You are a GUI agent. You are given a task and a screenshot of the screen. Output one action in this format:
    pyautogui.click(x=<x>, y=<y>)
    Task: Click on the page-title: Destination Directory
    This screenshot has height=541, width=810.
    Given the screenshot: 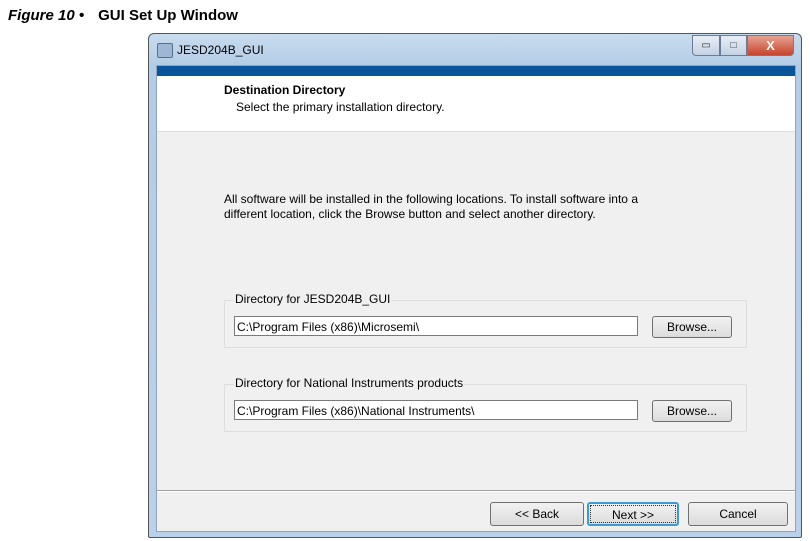 What is the action you would take?
    pyautogui.click(x=285, y=90)
    